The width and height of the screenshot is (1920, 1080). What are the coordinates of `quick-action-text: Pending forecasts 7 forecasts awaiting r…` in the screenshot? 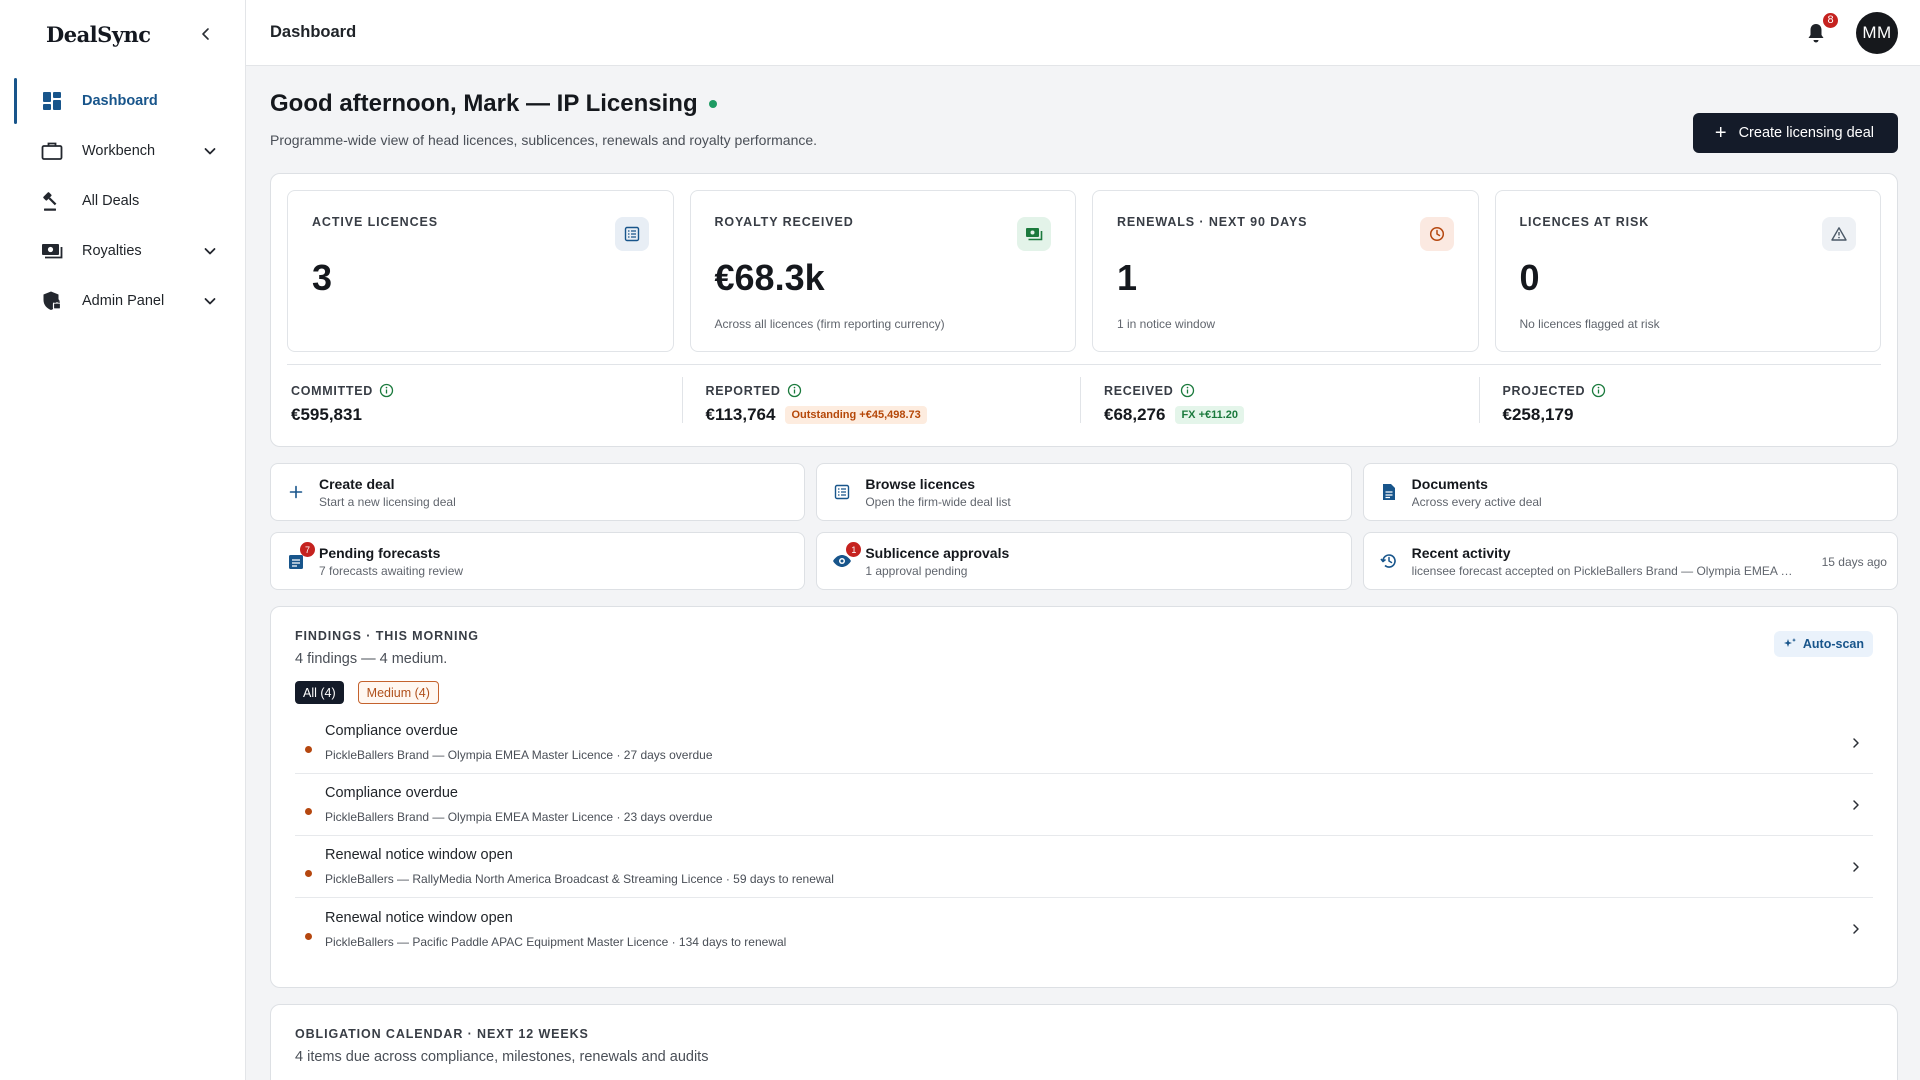 It's located at (556, 561).